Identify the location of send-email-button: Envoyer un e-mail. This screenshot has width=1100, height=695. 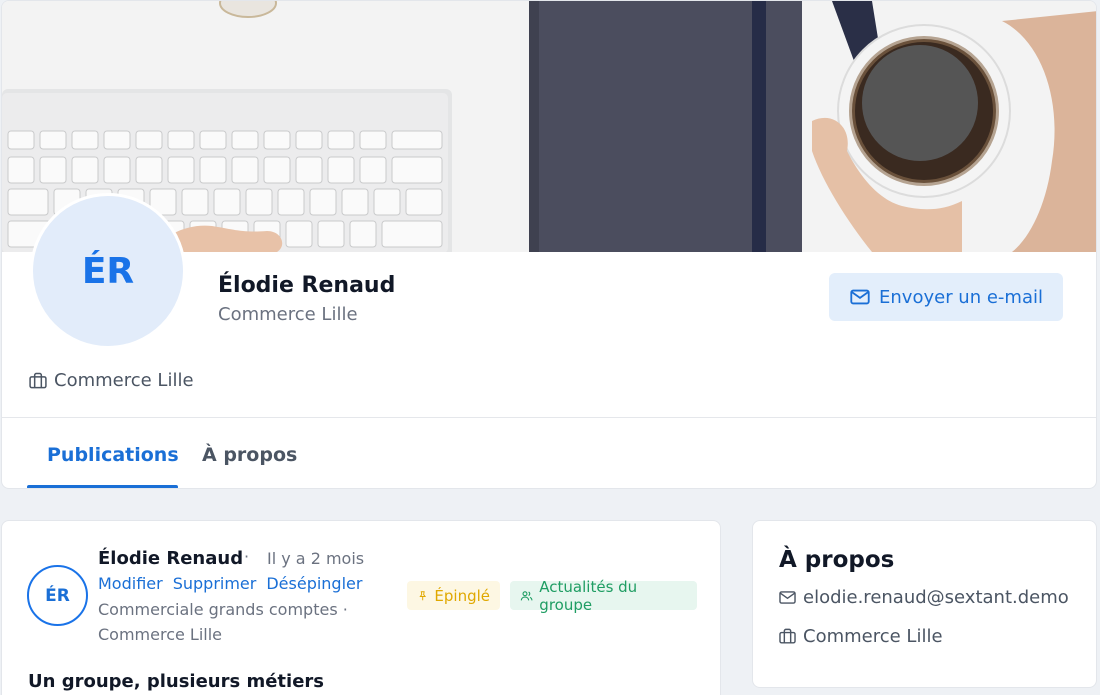
(946, 297).